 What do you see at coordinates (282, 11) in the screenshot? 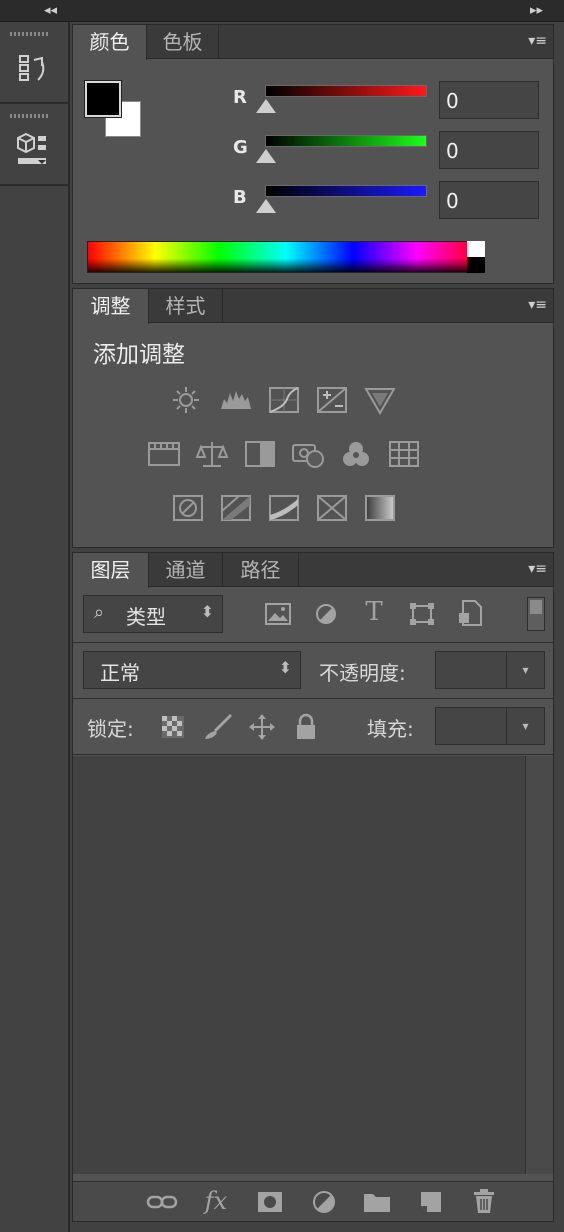
I see `top-bar: ◂◂ ▸▸` at bounding box center [282, 11].